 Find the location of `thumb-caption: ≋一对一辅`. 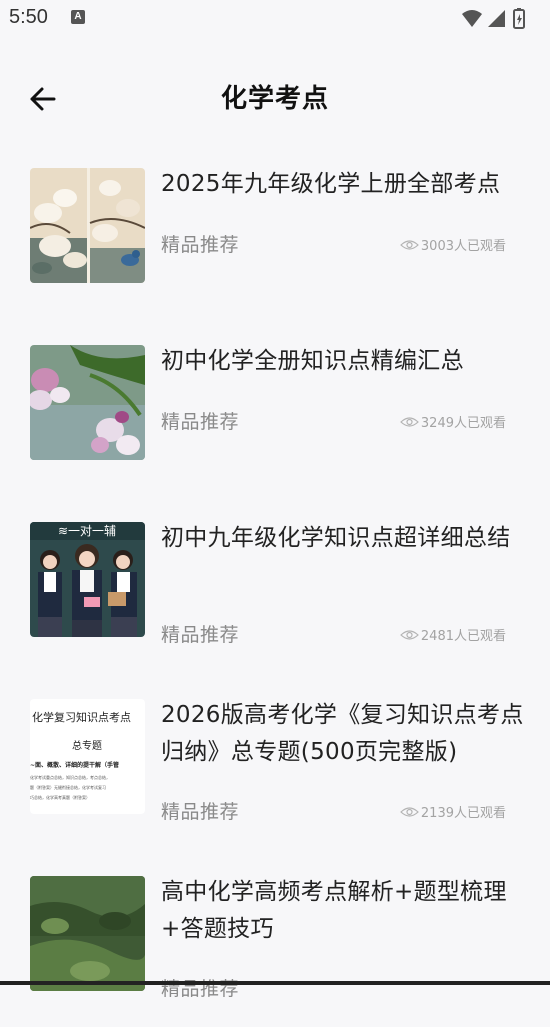

thumb-caption: ≋一对一辅 is located at coordinates (87, 531).